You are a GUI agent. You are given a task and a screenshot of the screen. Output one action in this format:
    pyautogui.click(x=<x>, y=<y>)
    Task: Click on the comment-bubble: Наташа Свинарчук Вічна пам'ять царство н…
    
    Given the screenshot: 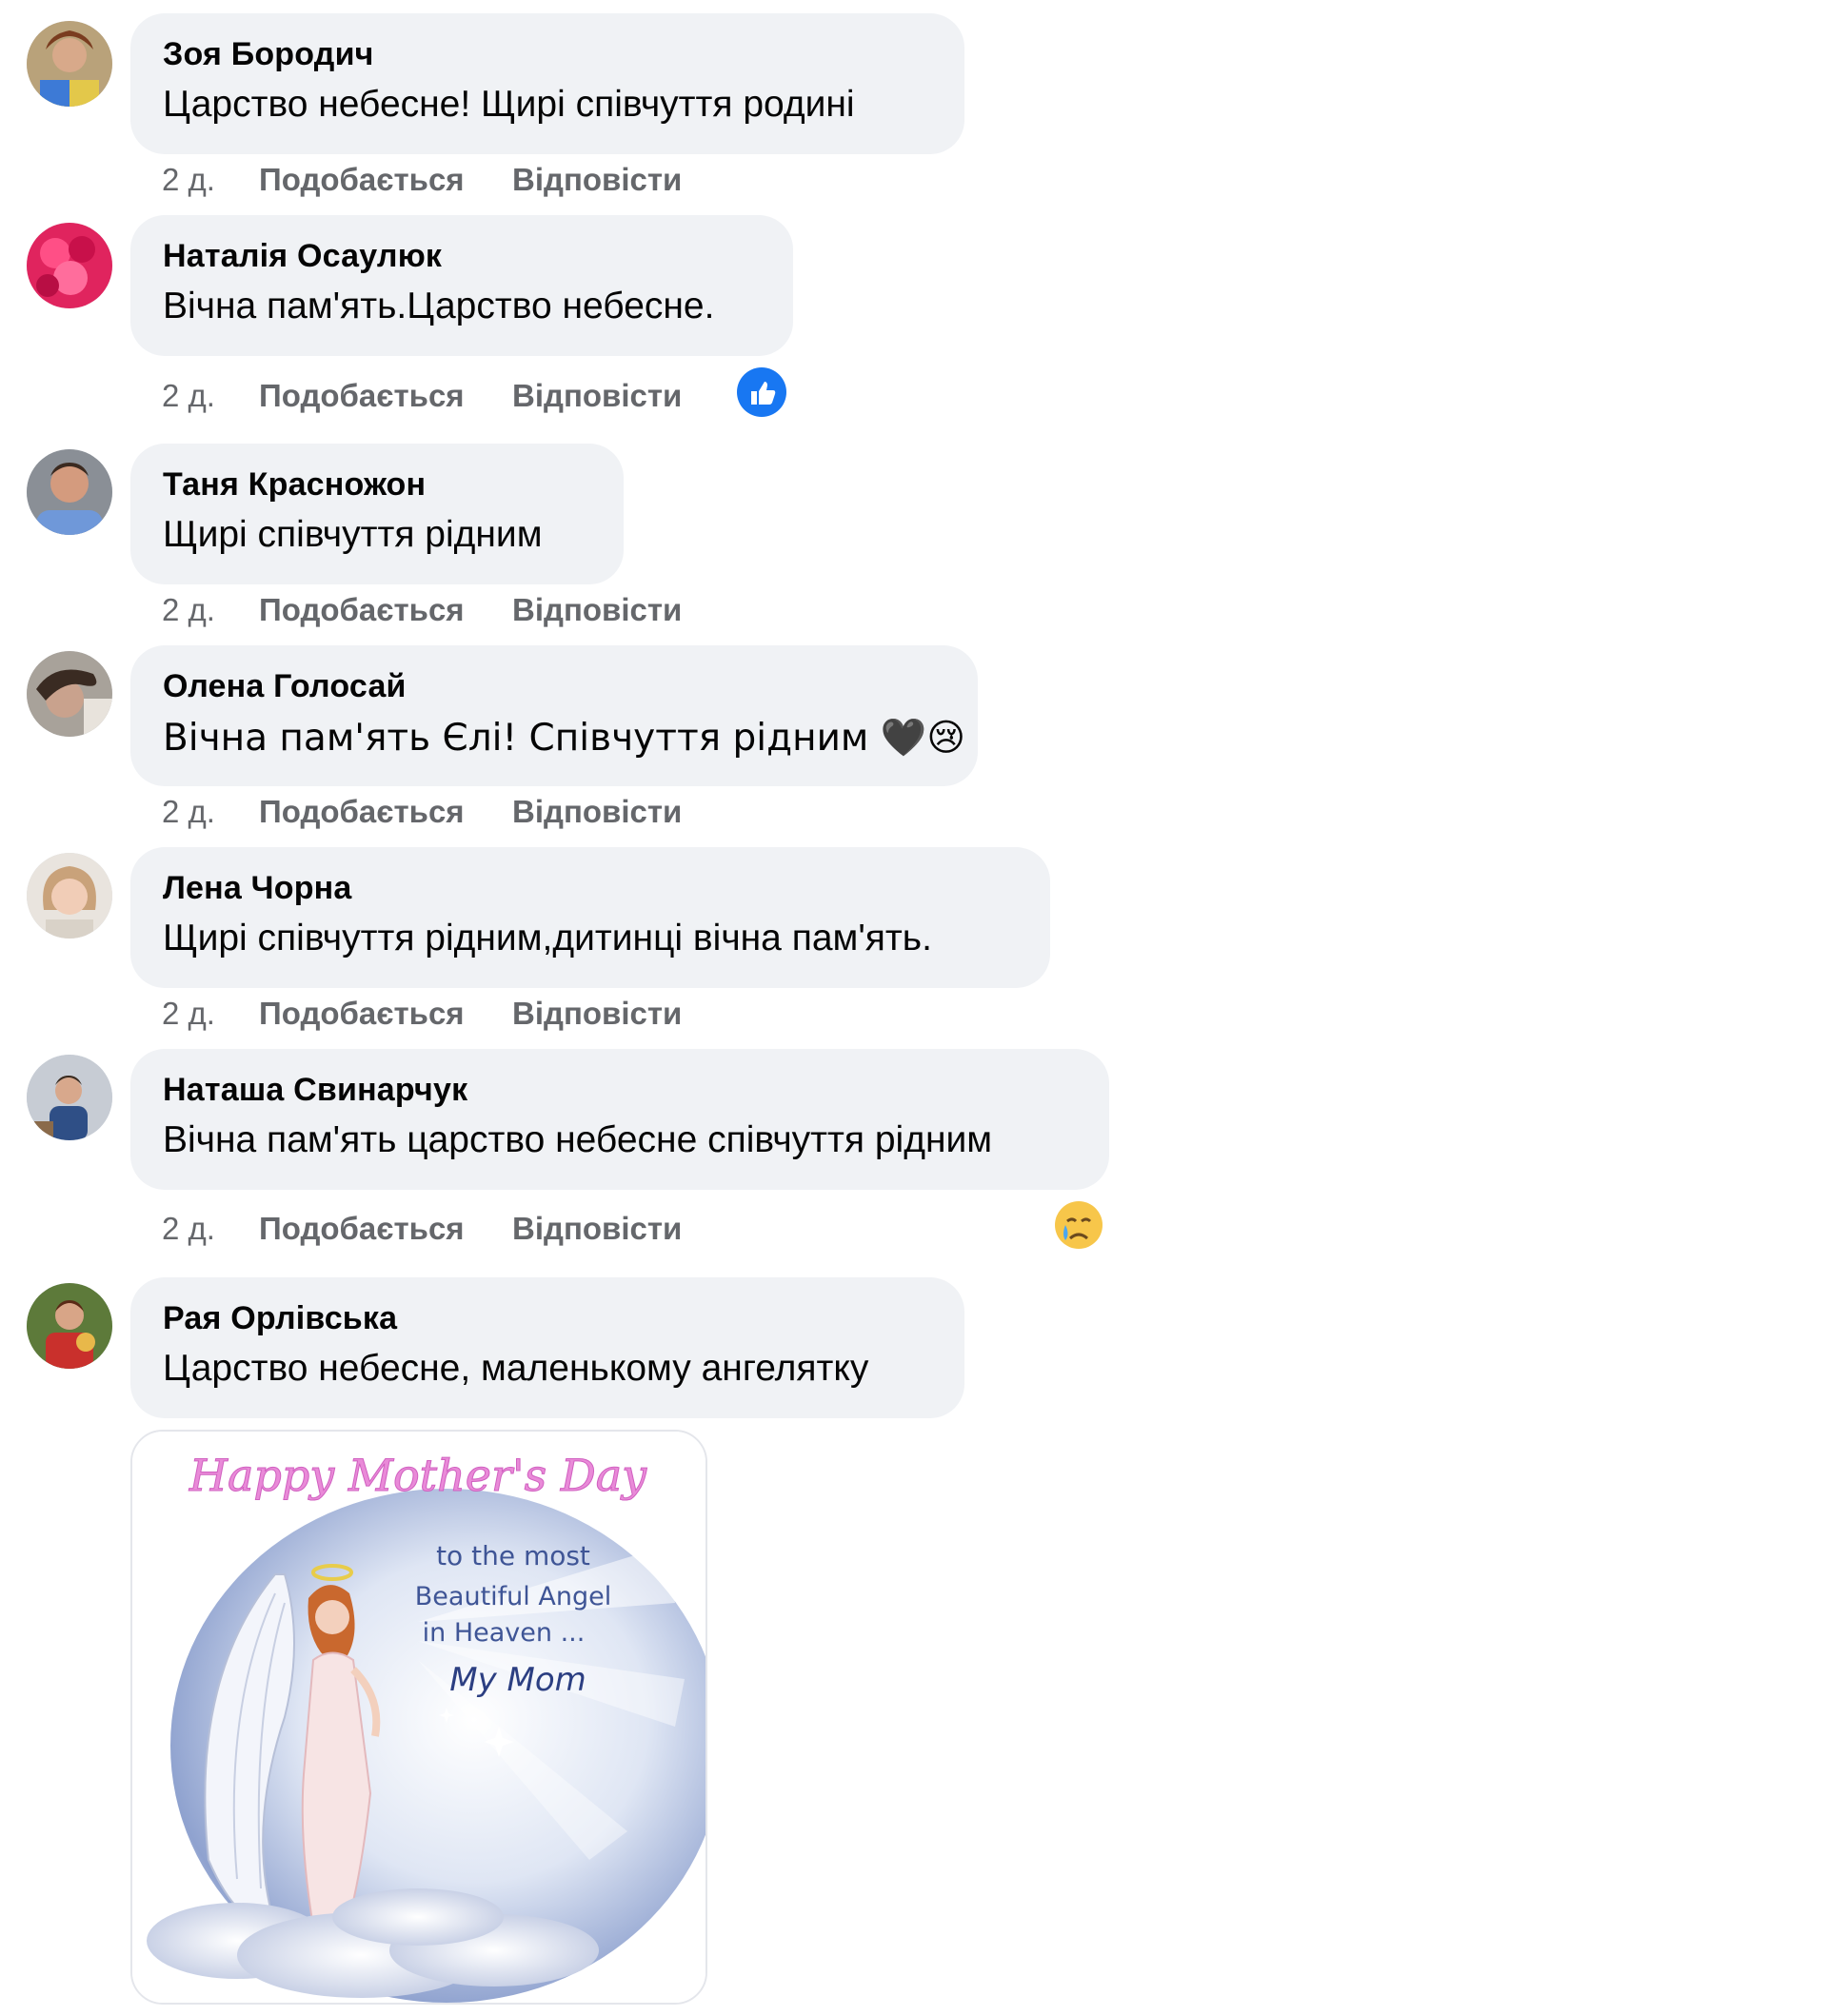 What is the action you would take?
    pyautogui.click(x=619, y=1119)
    